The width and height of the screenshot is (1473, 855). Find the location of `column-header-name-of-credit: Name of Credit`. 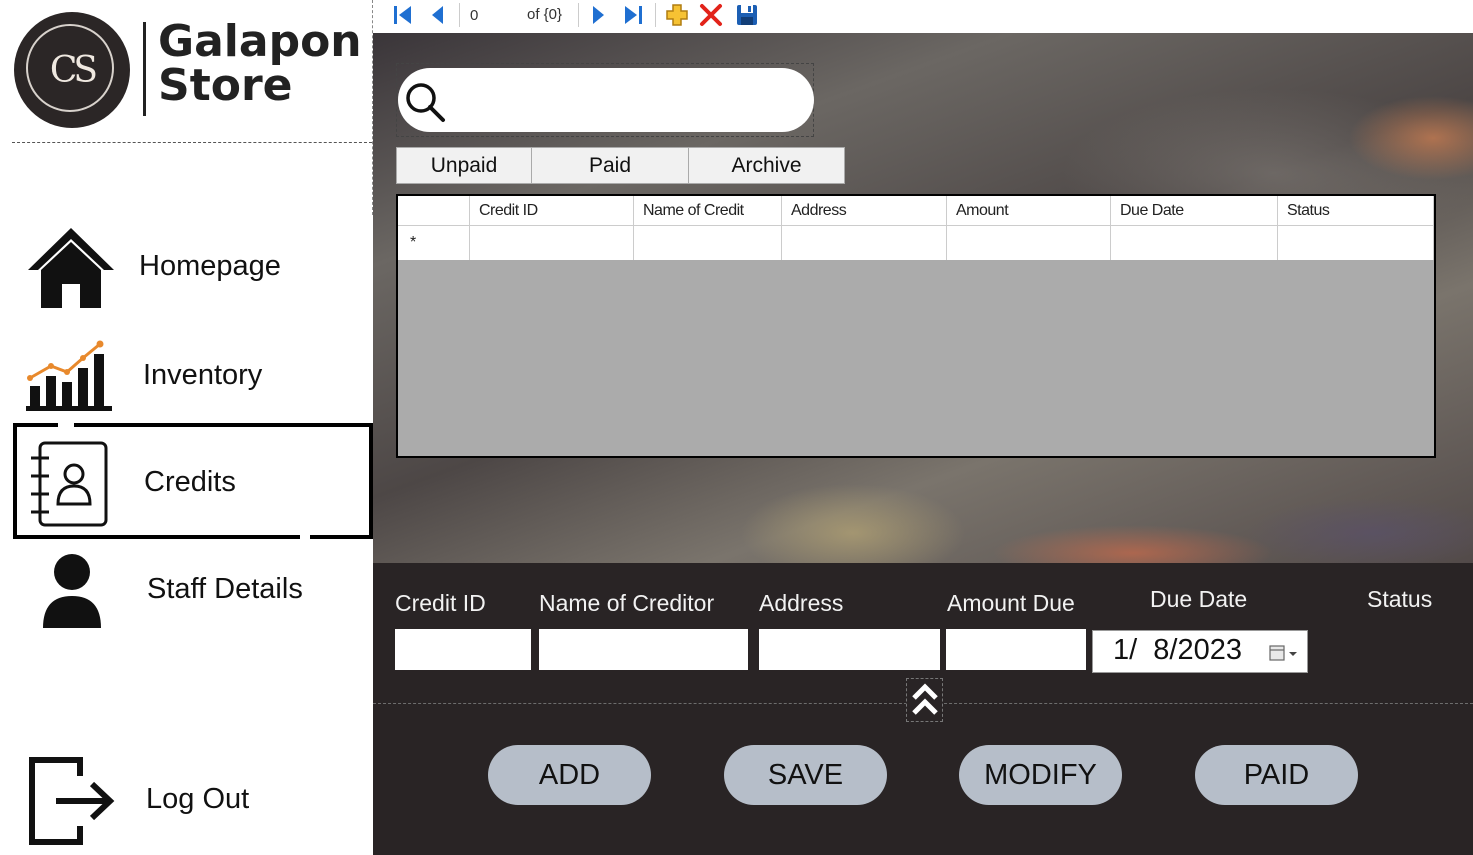

column-header-name-of-credit: Name of Credit is located at coordinates (708, 211).